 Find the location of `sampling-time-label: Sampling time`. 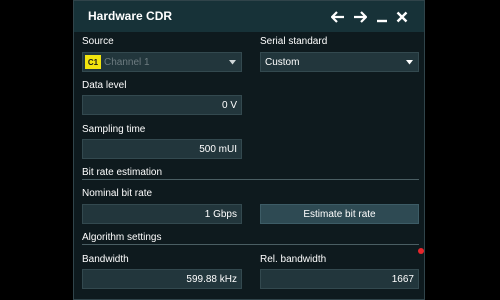

sampling-time-label: Sampling time is located at coordinates (114, 129).